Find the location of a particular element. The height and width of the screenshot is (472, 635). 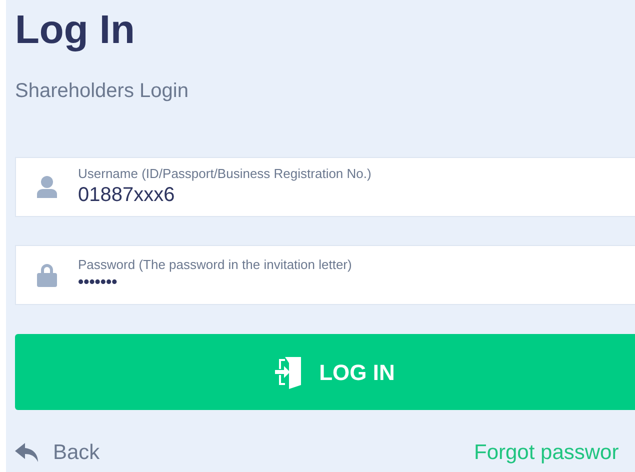

input-field: Password (The password in the invitation letter) ••••••• is located at coordinates (325, 275).